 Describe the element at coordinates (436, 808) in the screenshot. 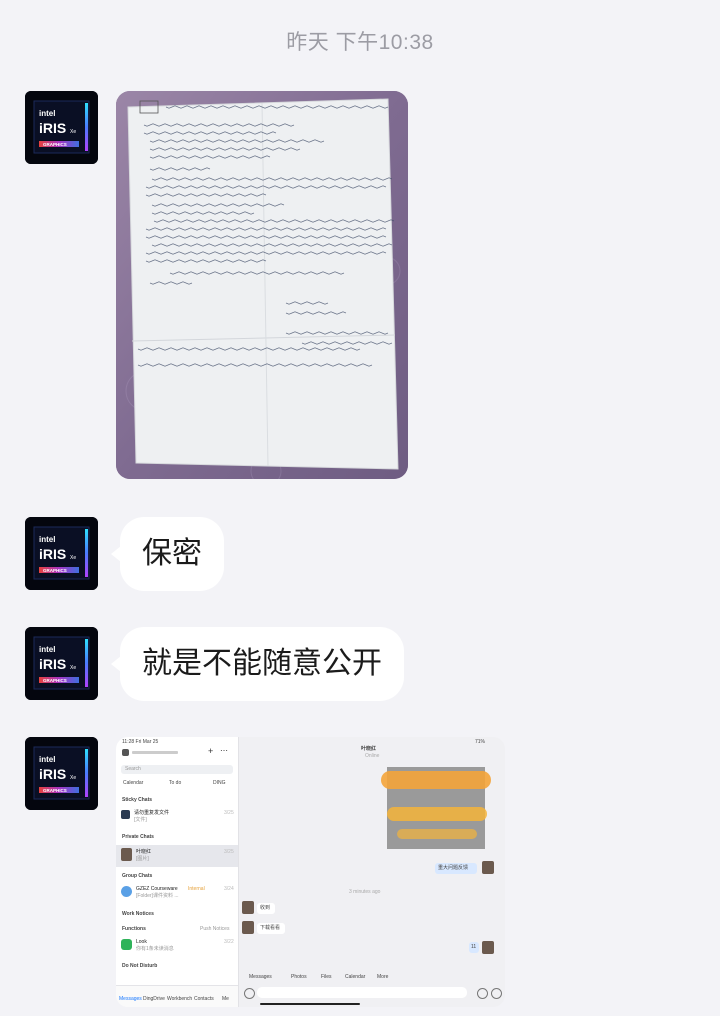

I see `blurred-image` at that location.